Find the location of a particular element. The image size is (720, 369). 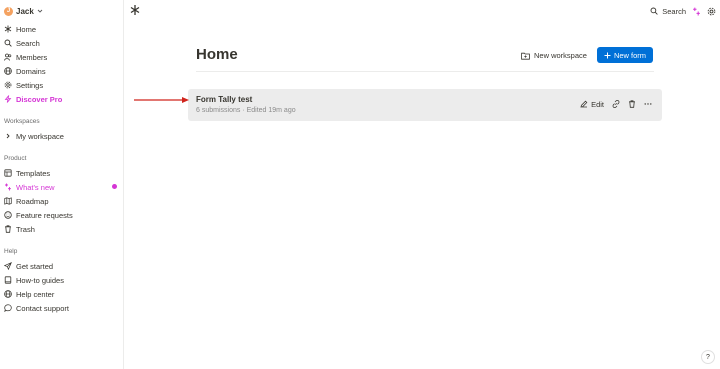

notification-dot is located at coordinates (114, 186).